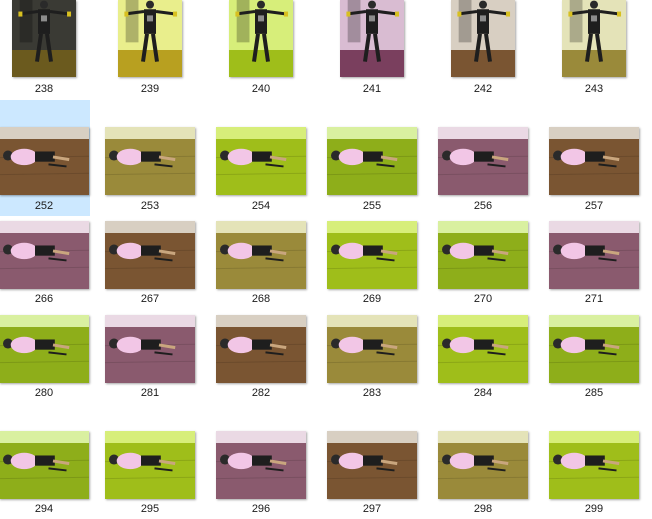  I want to click on thumbnail-item: 298, so click(483, 461).